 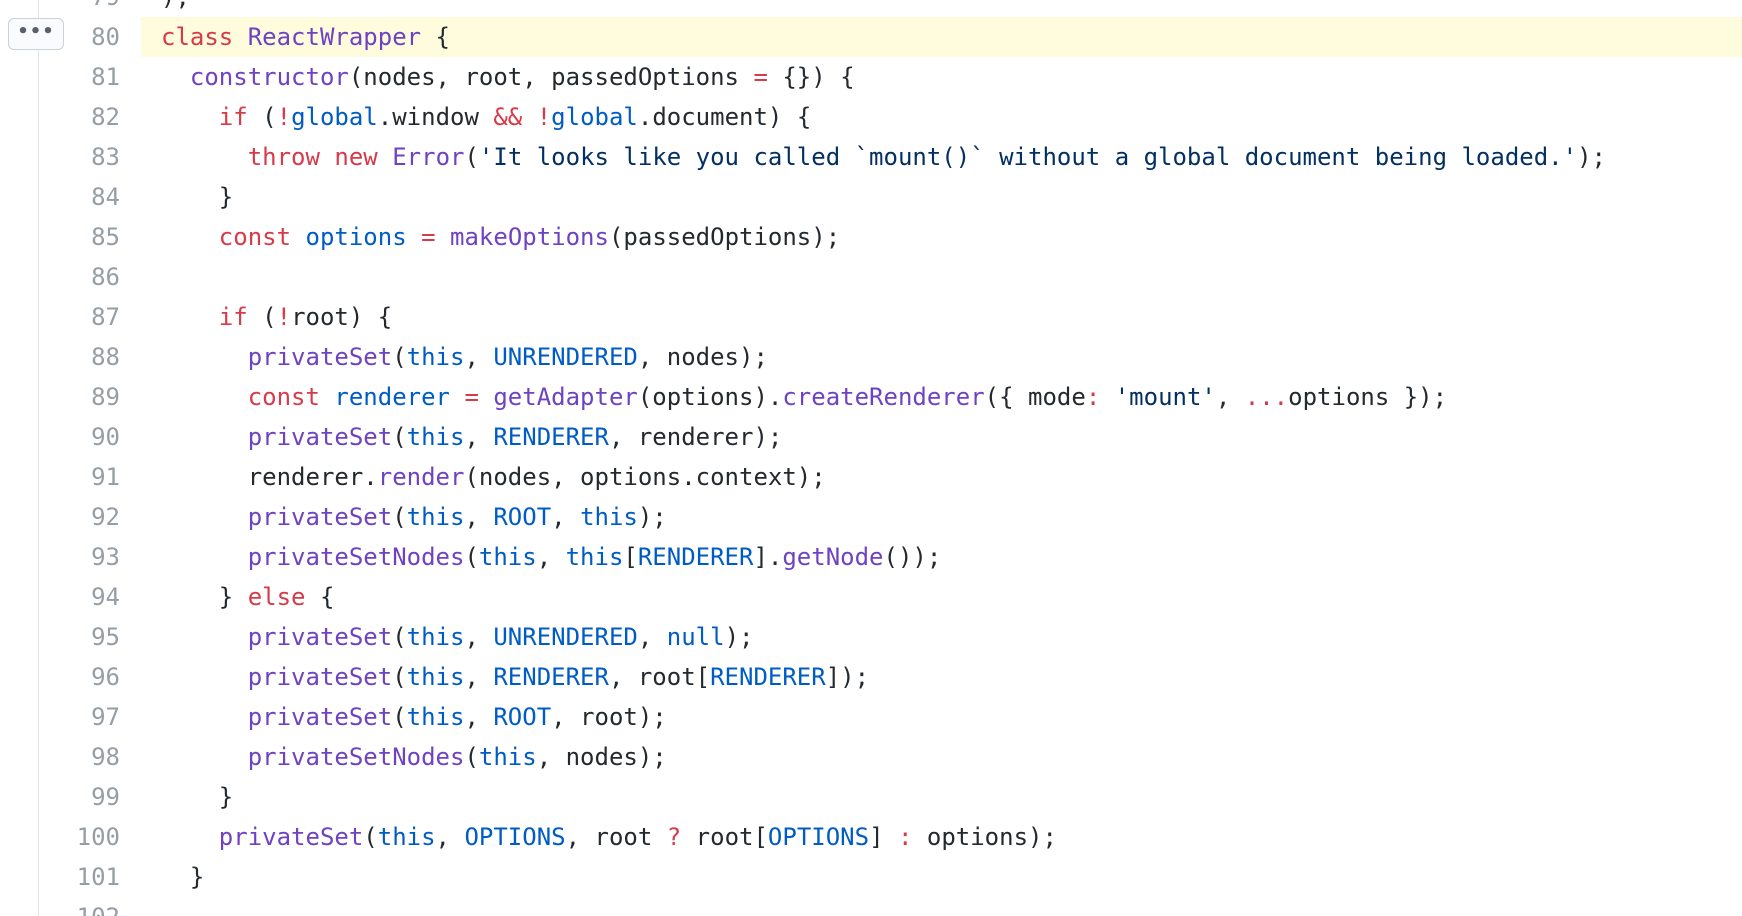 What do you see at coordinates (80, 717) in the screenshot?
I see `line-number: 97` at bounding box center [80, 717].